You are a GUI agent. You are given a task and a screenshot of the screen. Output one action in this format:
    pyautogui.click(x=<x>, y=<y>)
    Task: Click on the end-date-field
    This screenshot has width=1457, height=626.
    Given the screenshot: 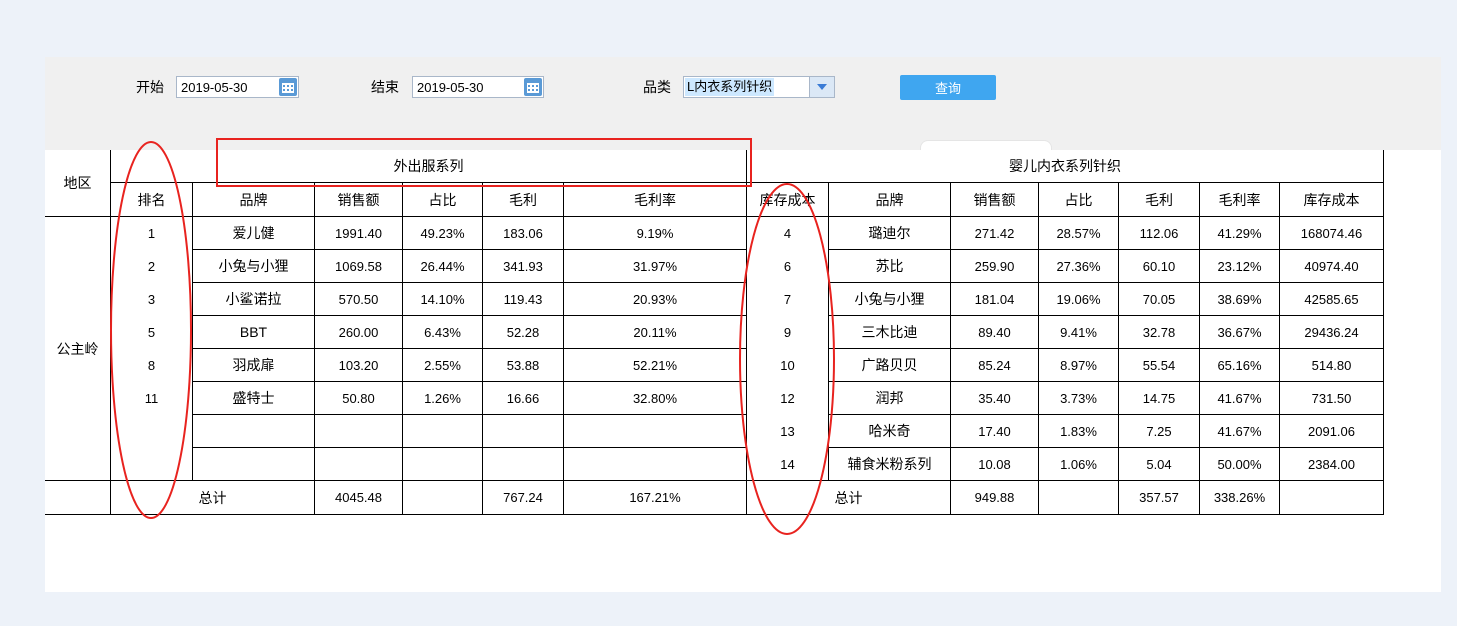 What is the action you would take?
    pyautogui.click(x=478, y=87)
    